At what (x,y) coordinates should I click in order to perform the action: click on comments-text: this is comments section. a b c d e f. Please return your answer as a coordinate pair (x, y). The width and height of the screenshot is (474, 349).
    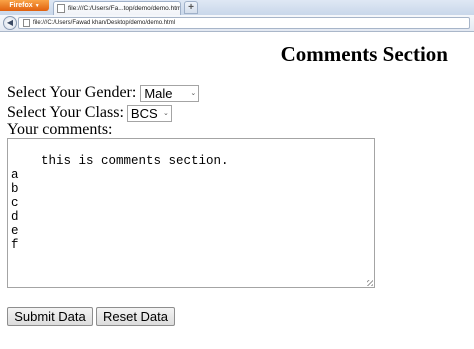
    Looking at the image, I should click on (120, 203).